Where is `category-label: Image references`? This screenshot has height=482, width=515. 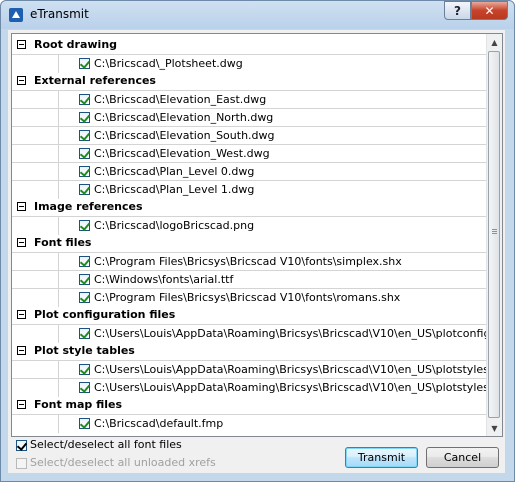 category-label: Image references is located at coordinates (88, 206).